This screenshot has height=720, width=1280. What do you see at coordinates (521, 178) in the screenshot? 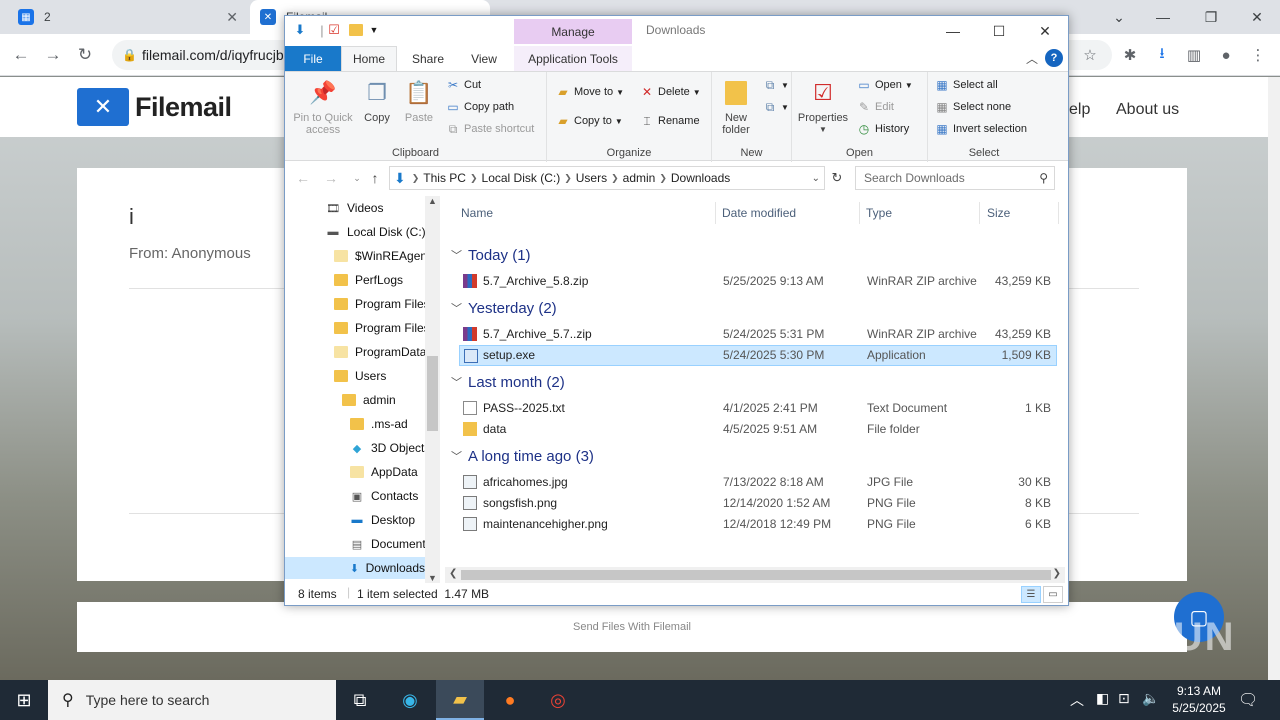
I see `breadcrumb-local-disk: Local Disk (C:)` at bounding box center [521, 178].